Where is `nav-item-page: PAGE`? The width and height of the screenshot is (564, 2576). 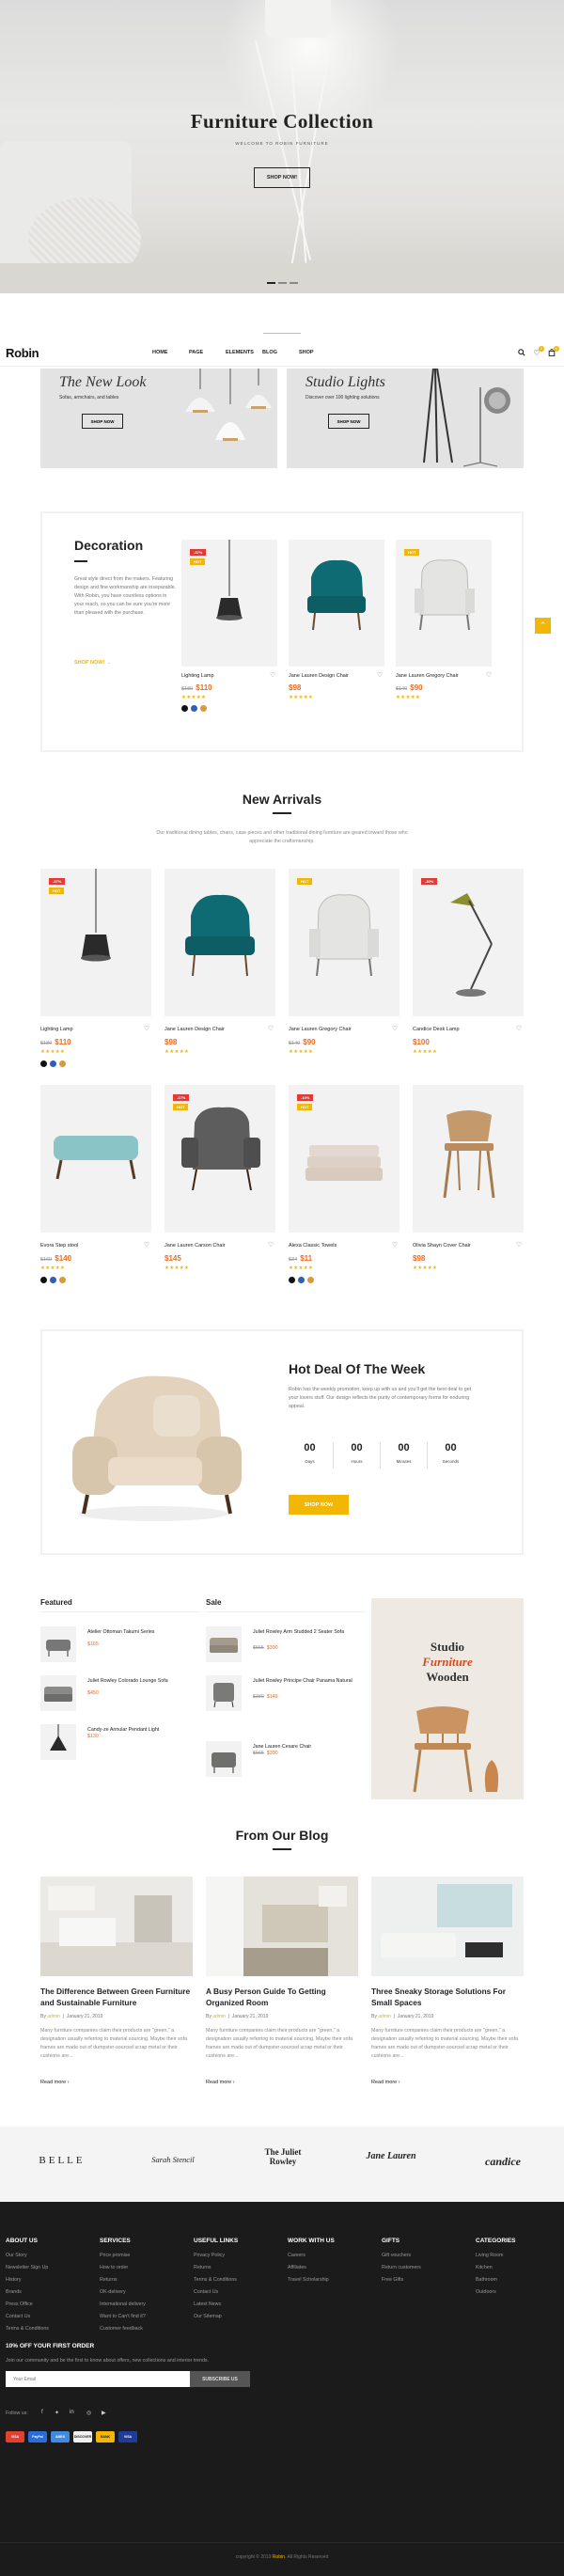
nav-item-page: PAGE is located at coordinates (207, 352).